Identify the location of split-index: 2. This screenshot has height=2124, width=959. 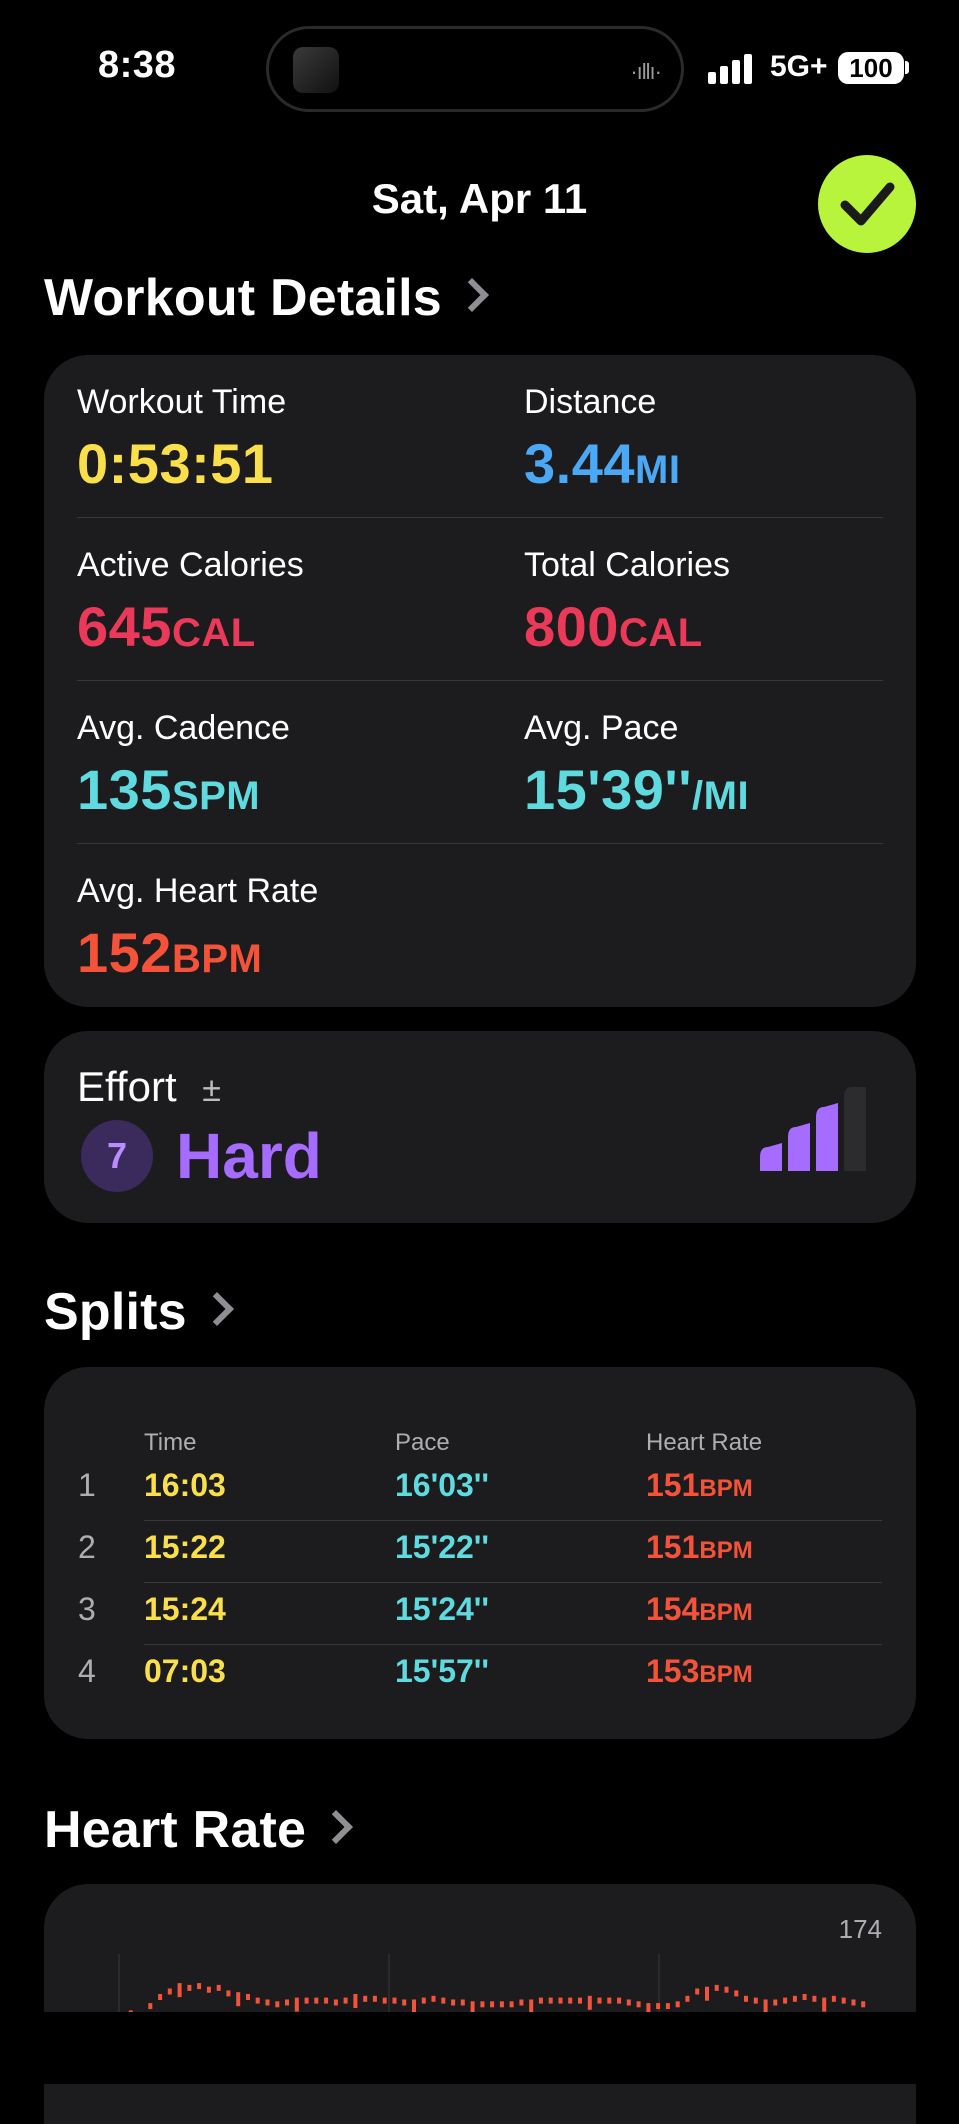
(87, 1547).